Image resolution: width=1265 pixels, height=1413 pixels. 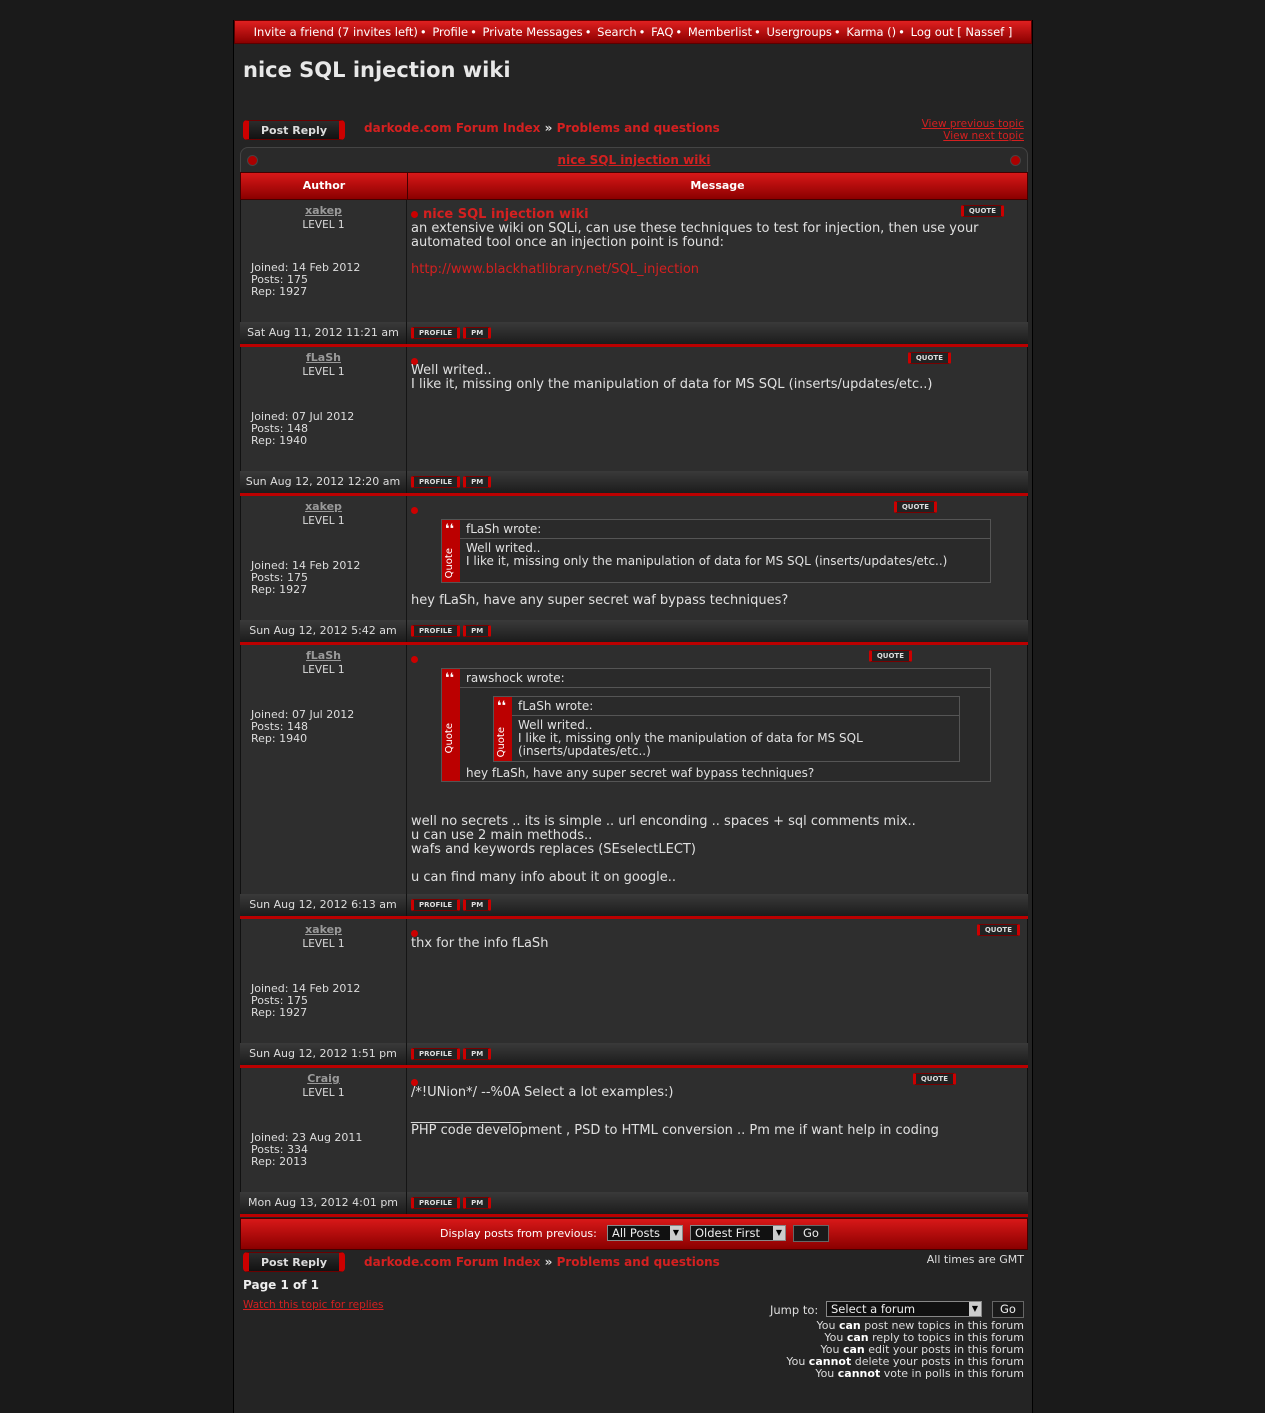 What do you see at coordinates (1015, 160) in the screenshot?
I see `right-bullet-icon` at bounding box center [1015, 160].